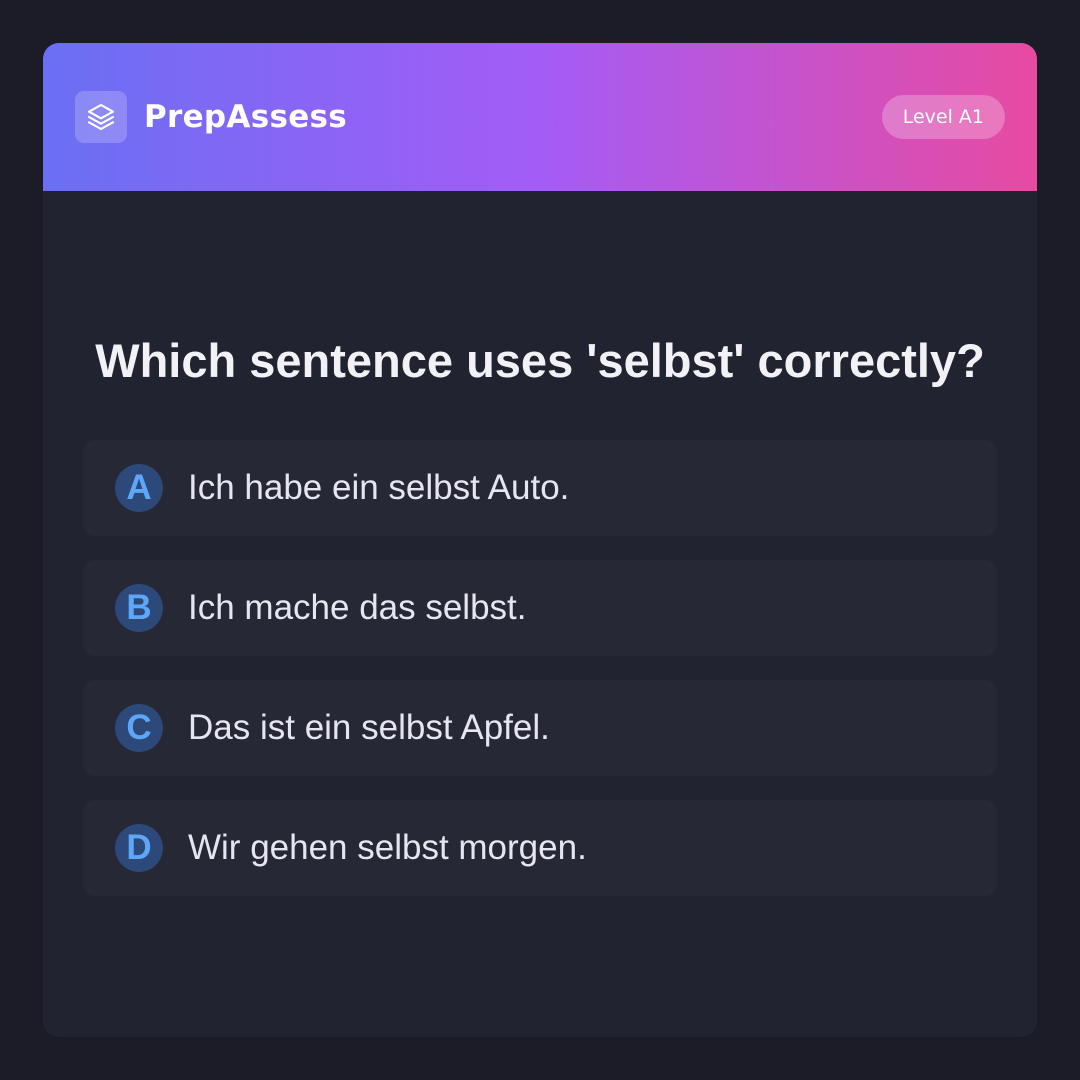 The height and width of the screenshot is (1080, 1080). I want to click on answer-option-c: C Das ist ein selbst Apfel., so click(540, 728).